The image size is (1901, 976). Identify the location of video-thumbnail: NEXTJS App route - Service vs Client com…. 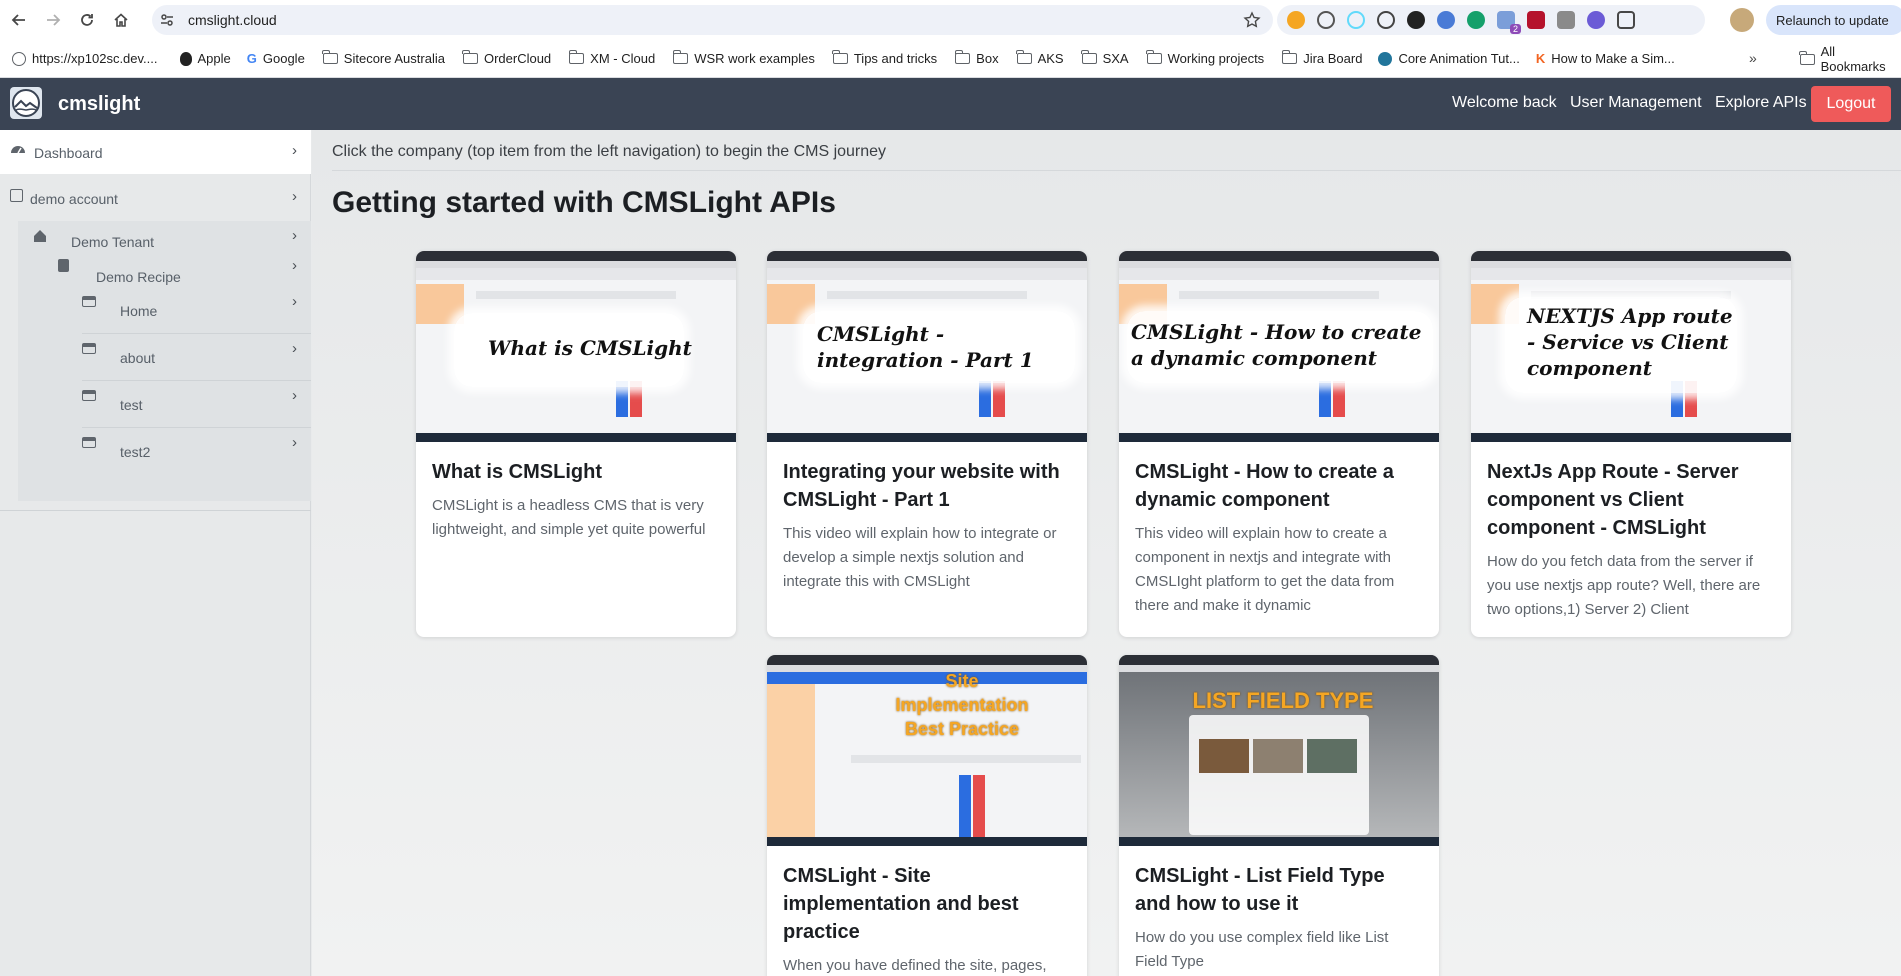
(1631, 346).